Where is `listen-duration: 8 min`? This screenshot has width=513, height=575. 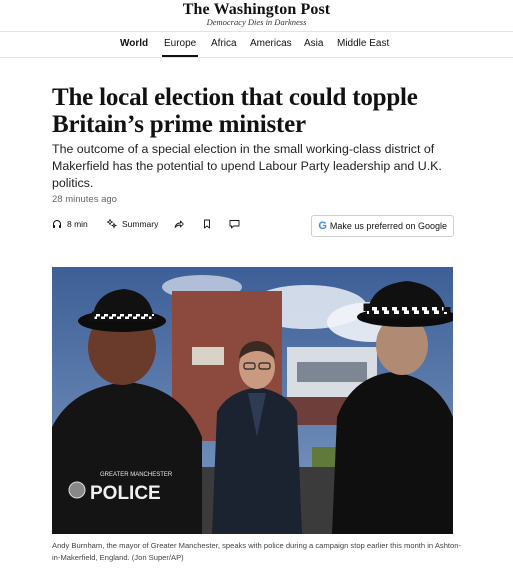
listen-duration: 8 min is located at coordinates (77, 224).